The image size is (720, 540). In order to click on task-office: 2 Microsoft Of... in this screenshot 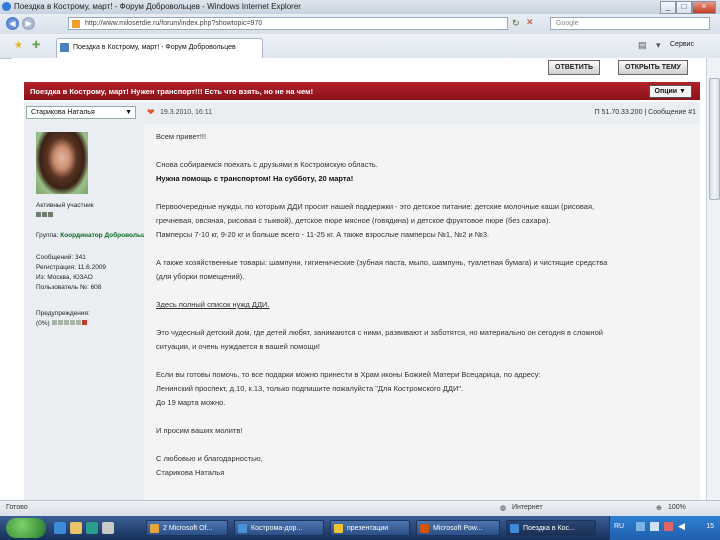, I will do `click(187, 528)`.